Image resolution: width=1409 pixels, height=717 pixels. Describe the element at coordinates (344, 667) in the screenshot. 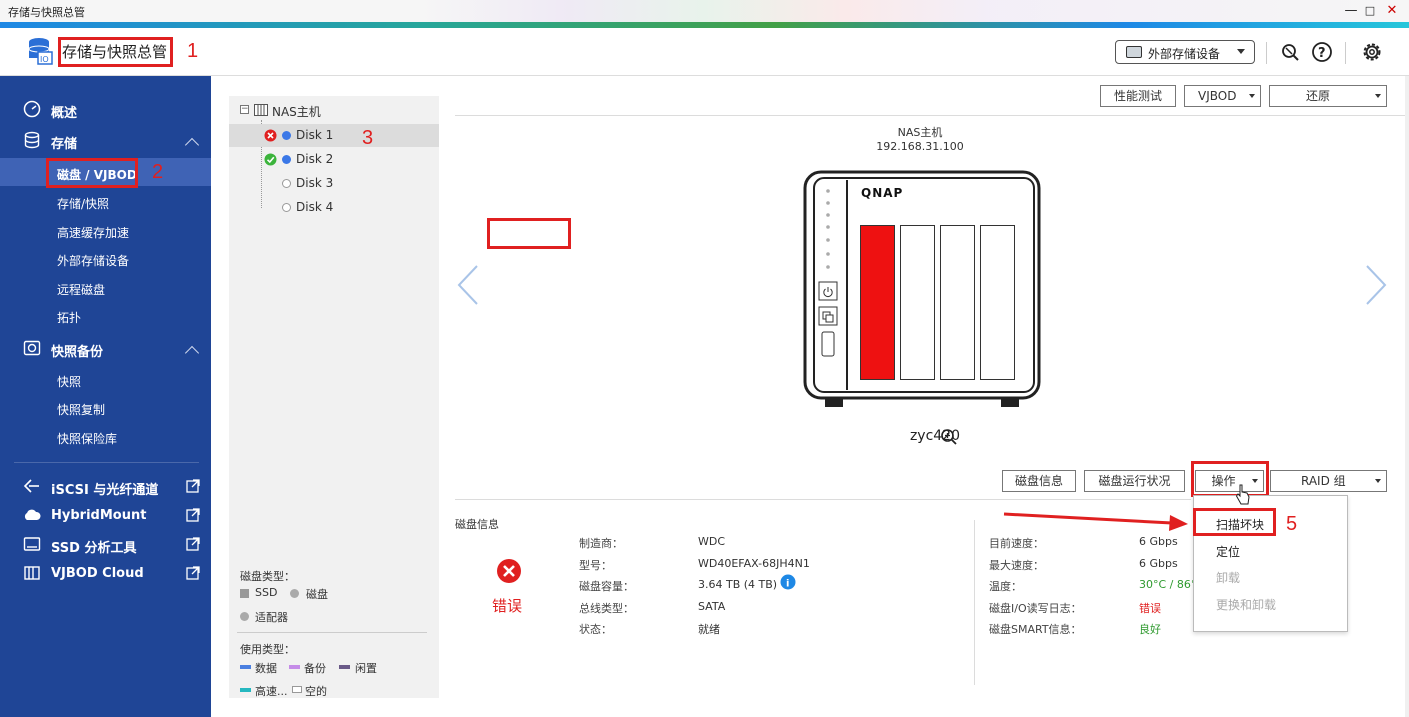

I see `legend-idle-swatch` at that location.